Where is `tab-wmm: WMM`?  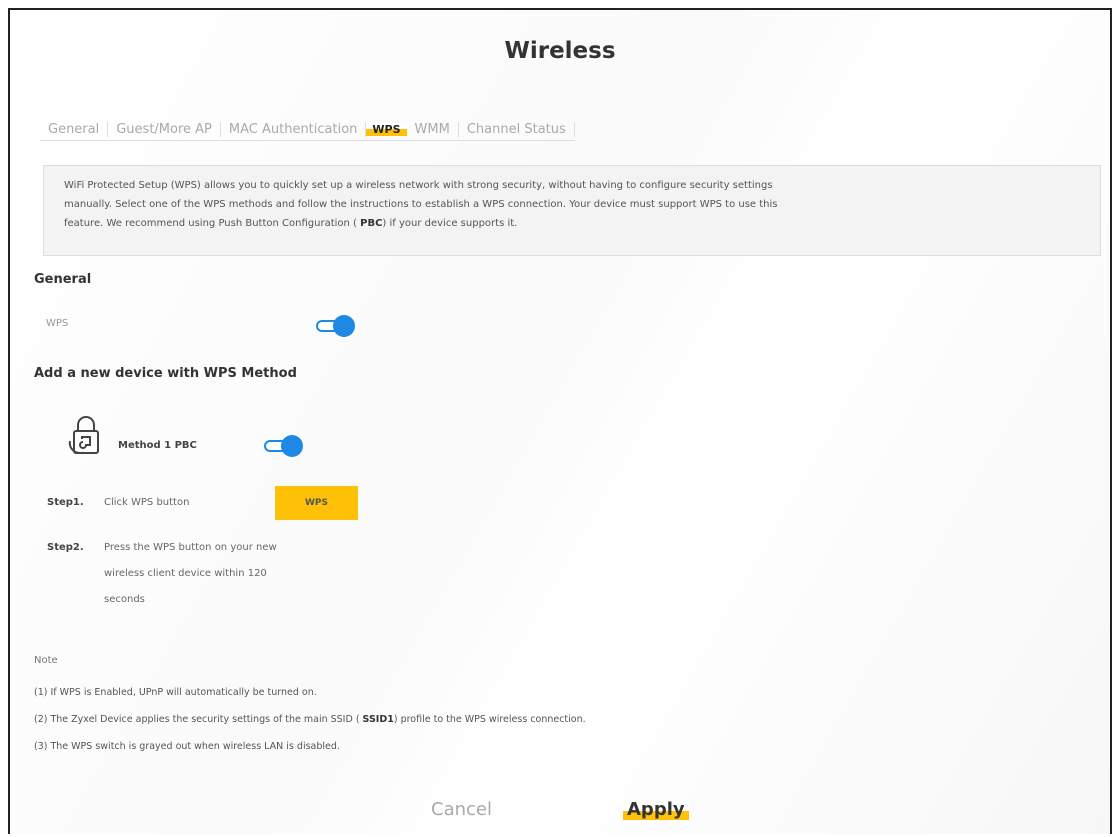
tab-wmm: WMM is located at coordinates (433, 129).